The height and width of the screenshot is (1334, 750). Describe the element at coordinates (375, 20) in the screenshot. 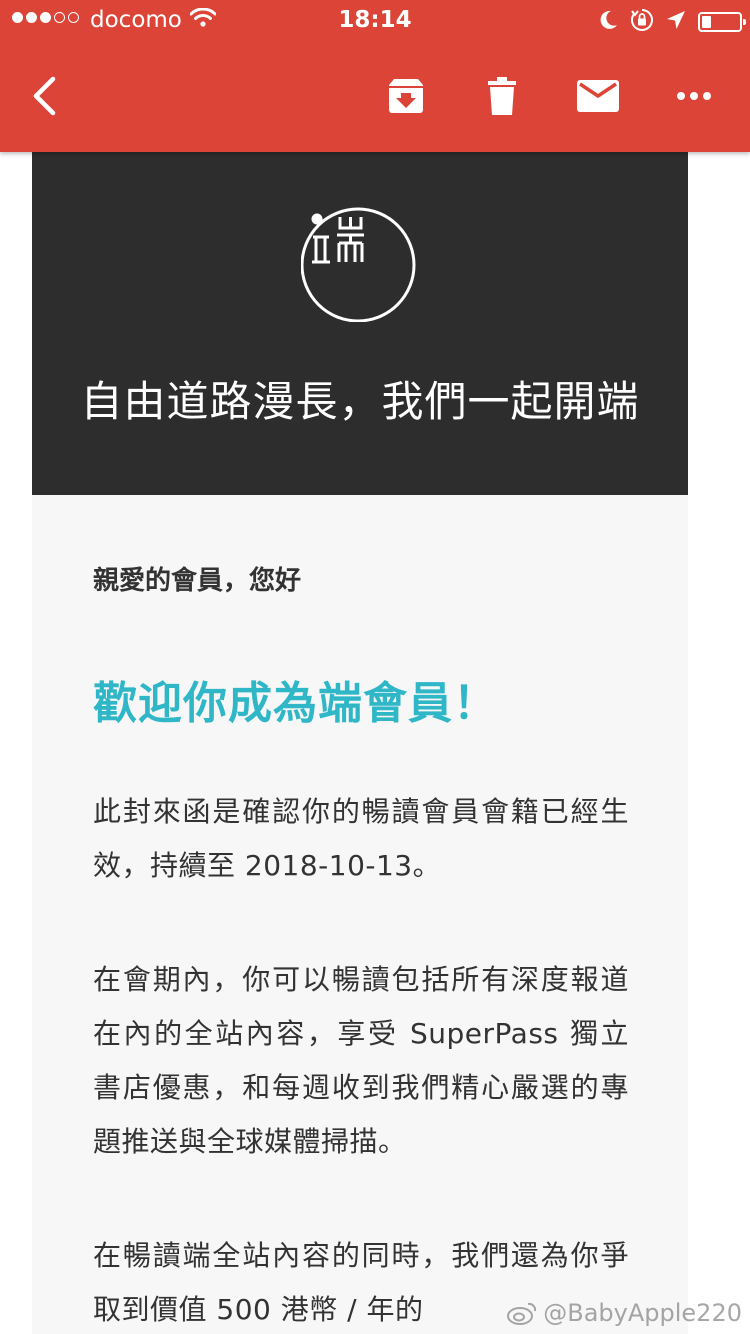

I see `status-bar: docomo 18:14` at that location.